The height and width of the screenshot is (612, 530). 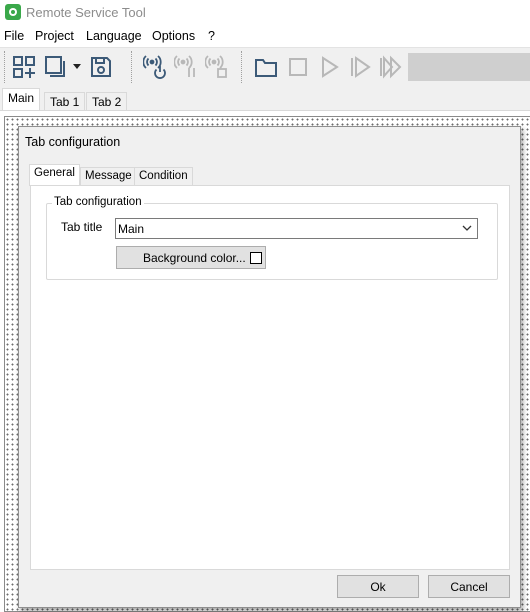 What do you see at coordinates (24, 67) in the screenshot?
I see `add-grid-icon` at bounding box center [24, 67].